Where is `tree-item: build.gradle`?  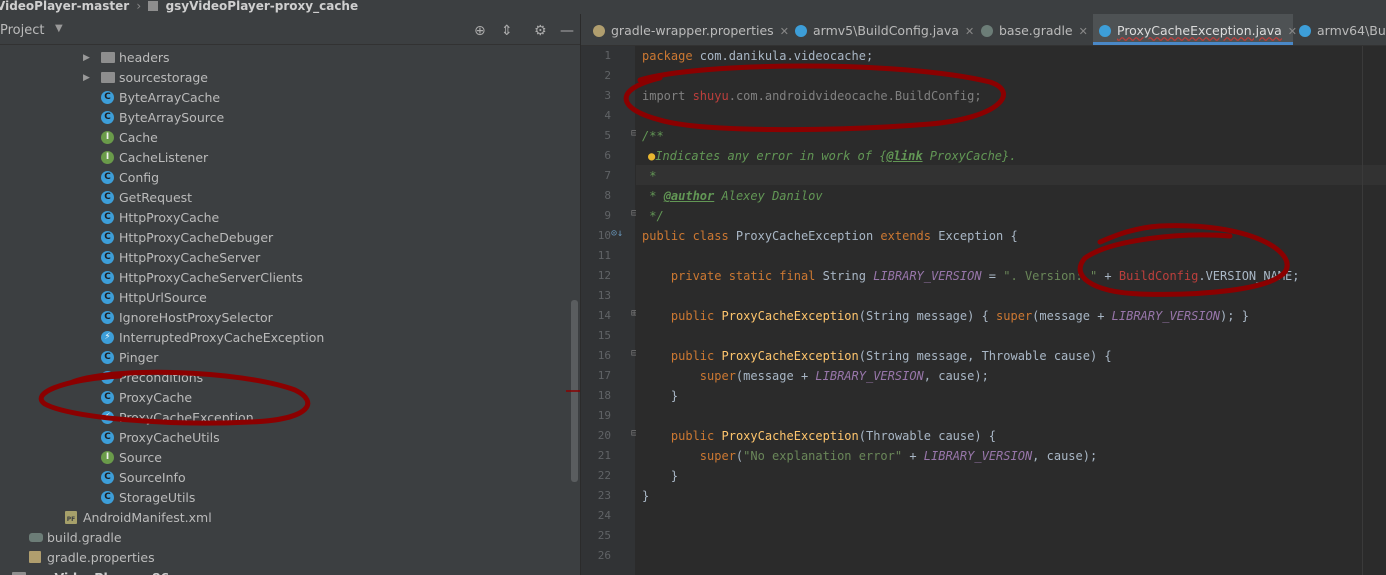
tree-item: build.gradle is located at coordinates (285, 538).